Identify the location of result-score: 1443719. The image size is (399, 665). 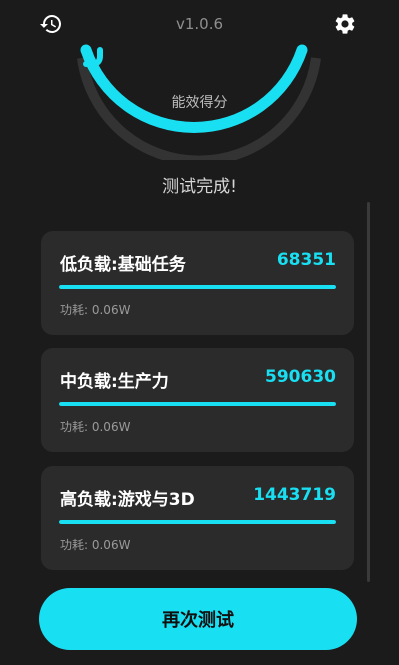
(294, 495).